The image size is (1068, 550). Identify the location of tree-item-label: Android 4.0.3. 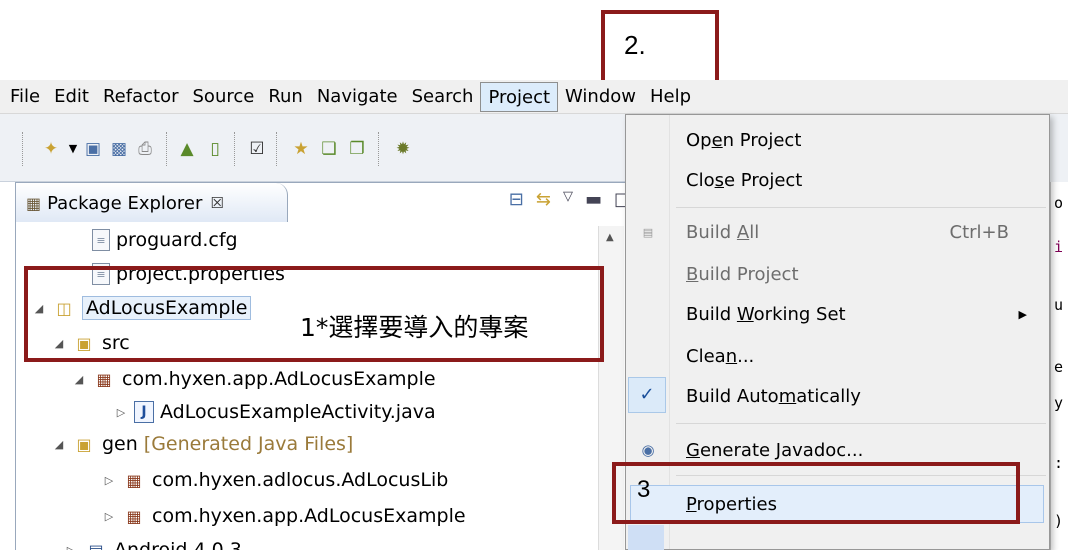
(178, 544).